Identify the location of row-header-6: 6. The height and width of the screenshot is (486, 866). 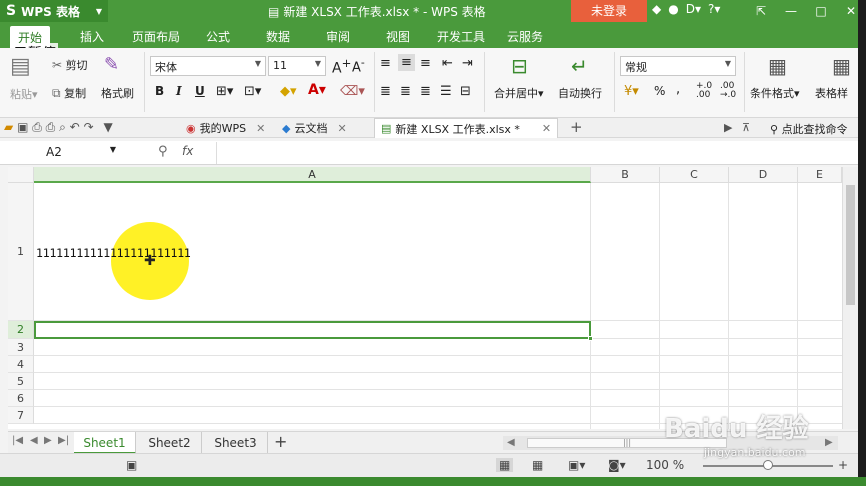
(21, 398).